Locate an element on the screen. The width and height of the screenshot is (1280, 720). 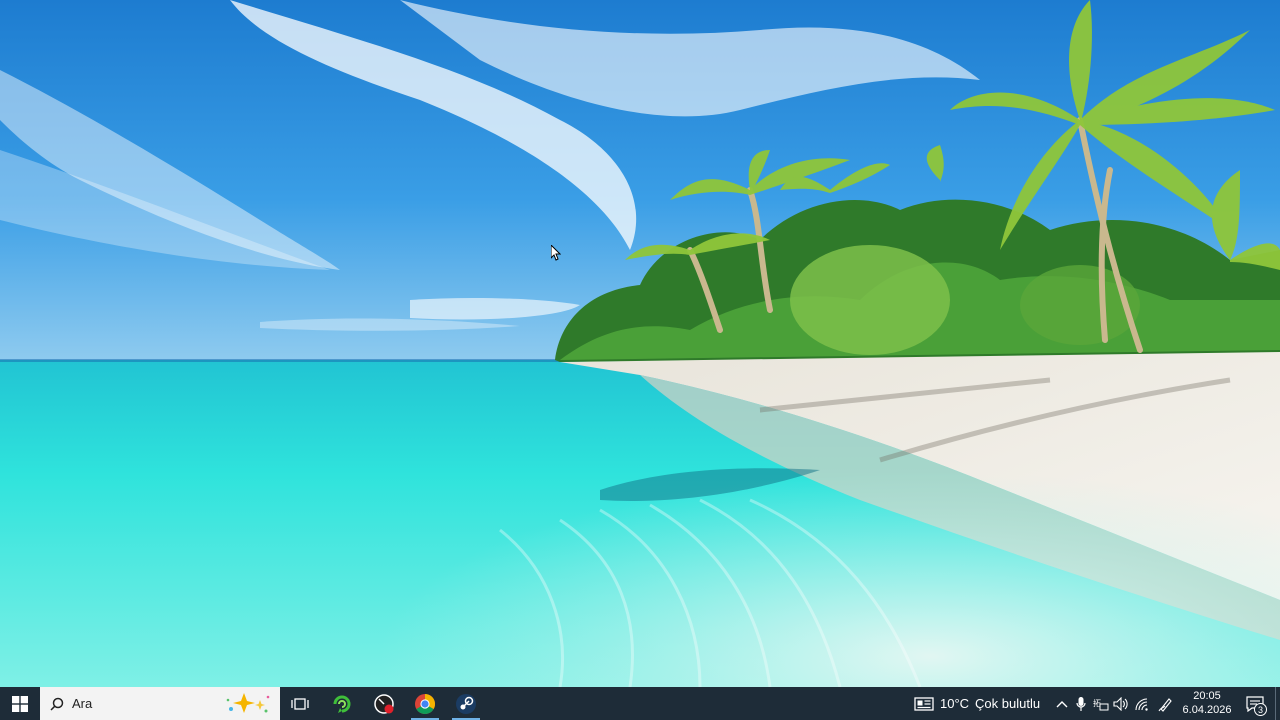
weather-condition: Çok bulutlu is located at coordinates (1008, 703).